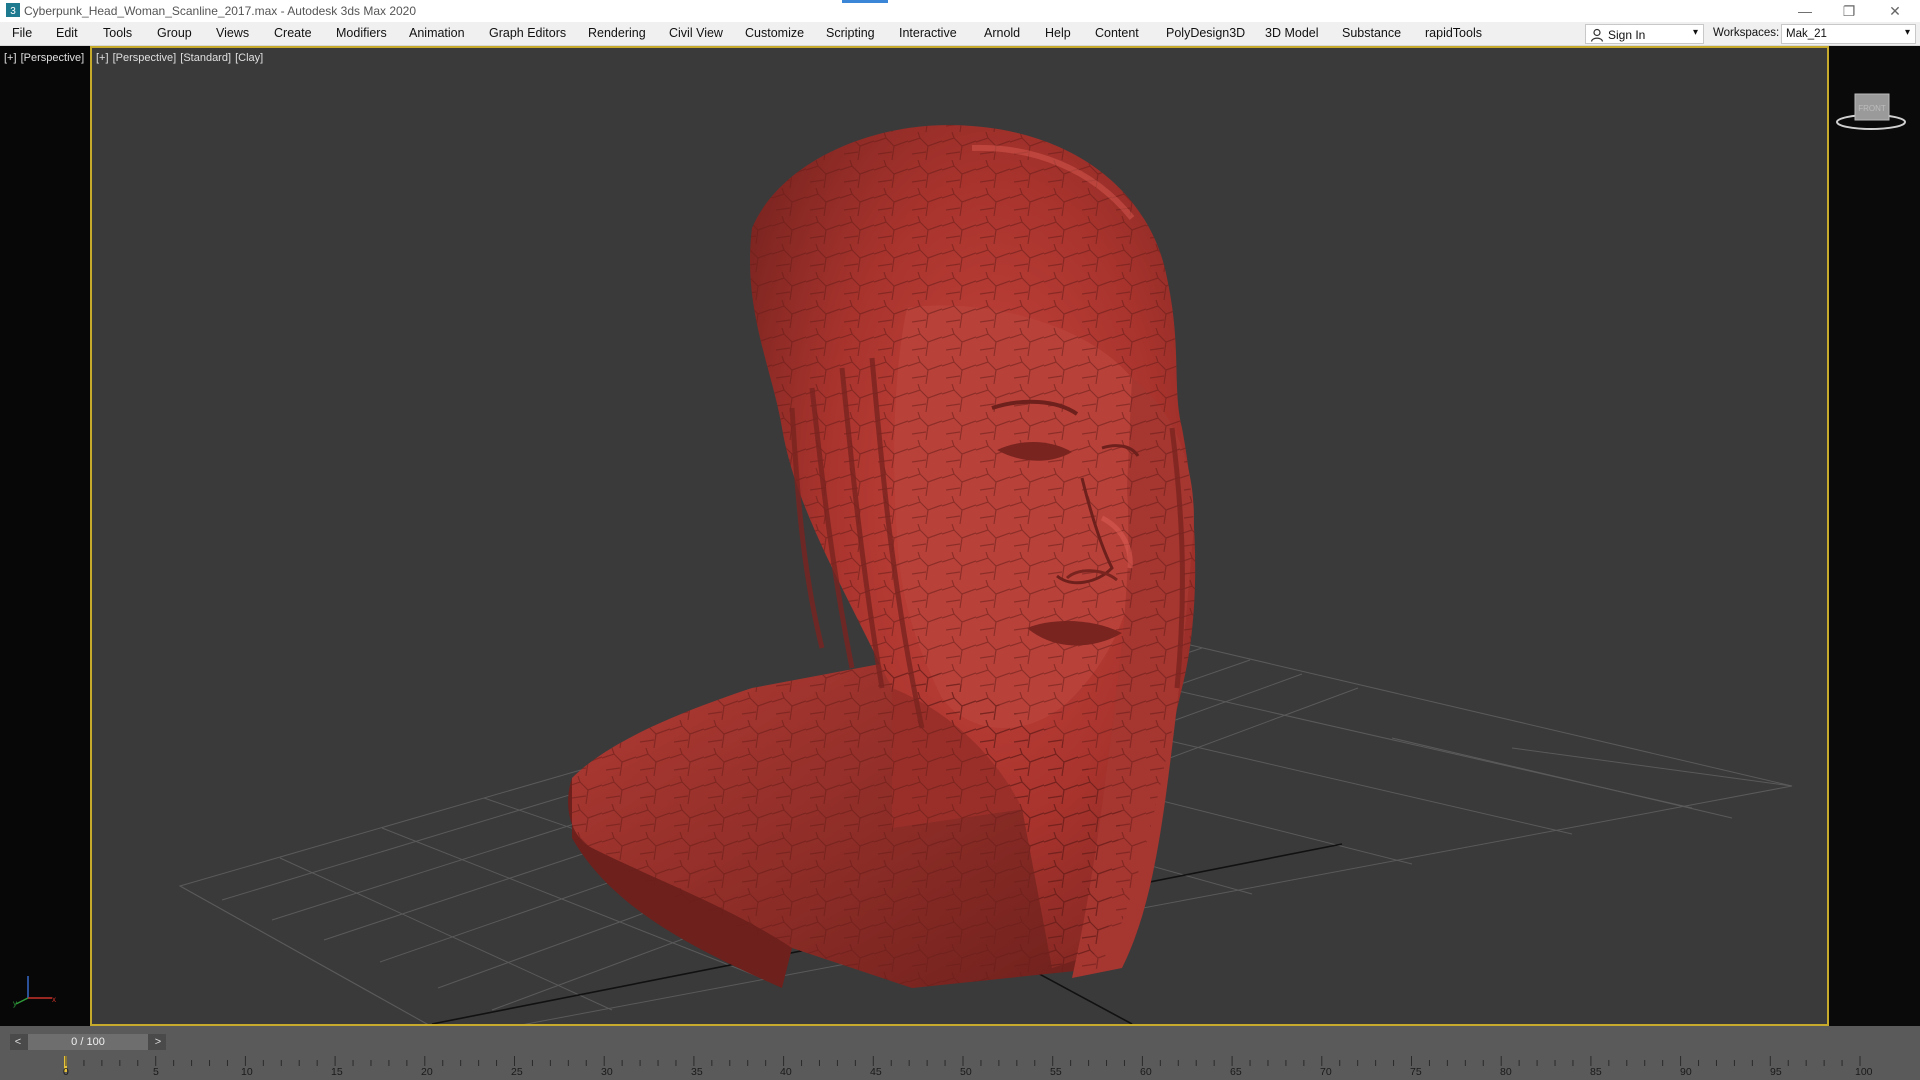 The image size is (1920, 1080). I want to click on right-panel: FRONT, so click(1874, 536).